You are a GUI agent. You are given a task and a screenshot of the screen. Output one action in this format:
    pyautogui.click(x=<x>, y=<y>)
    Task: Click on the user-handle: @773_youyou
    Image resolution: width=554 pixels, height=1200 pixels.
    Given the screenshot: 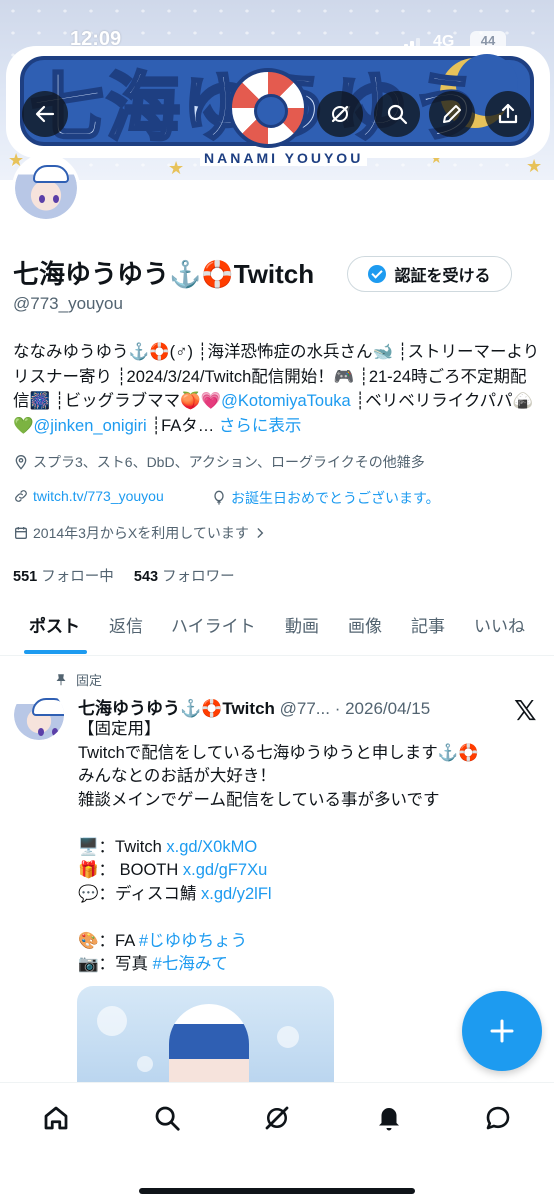 What is the action you would take?
    pyautogui.click(x=68, y=303)
    